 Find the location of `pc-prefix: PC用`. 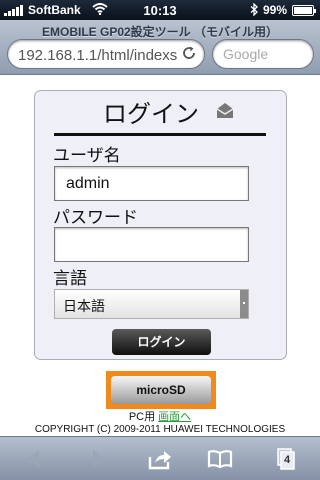

pc-prefix: PC用 is located at coordinates (142, 417).